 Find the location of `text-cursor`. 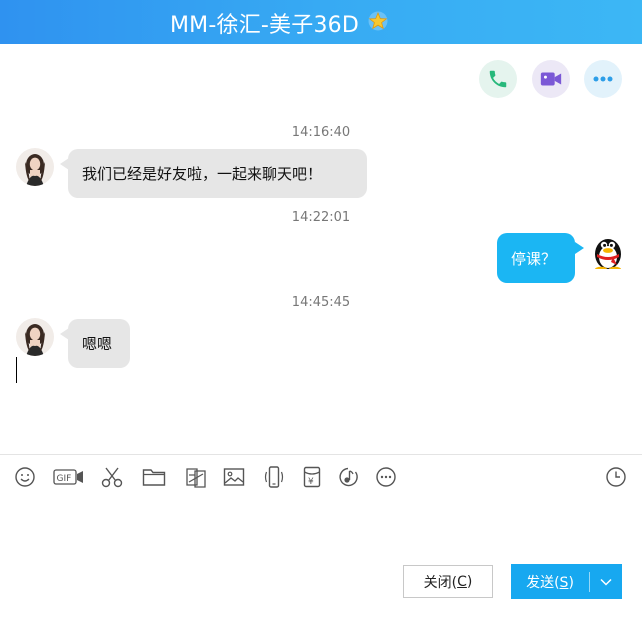

text-cursor is located at coordinates (16, 370).